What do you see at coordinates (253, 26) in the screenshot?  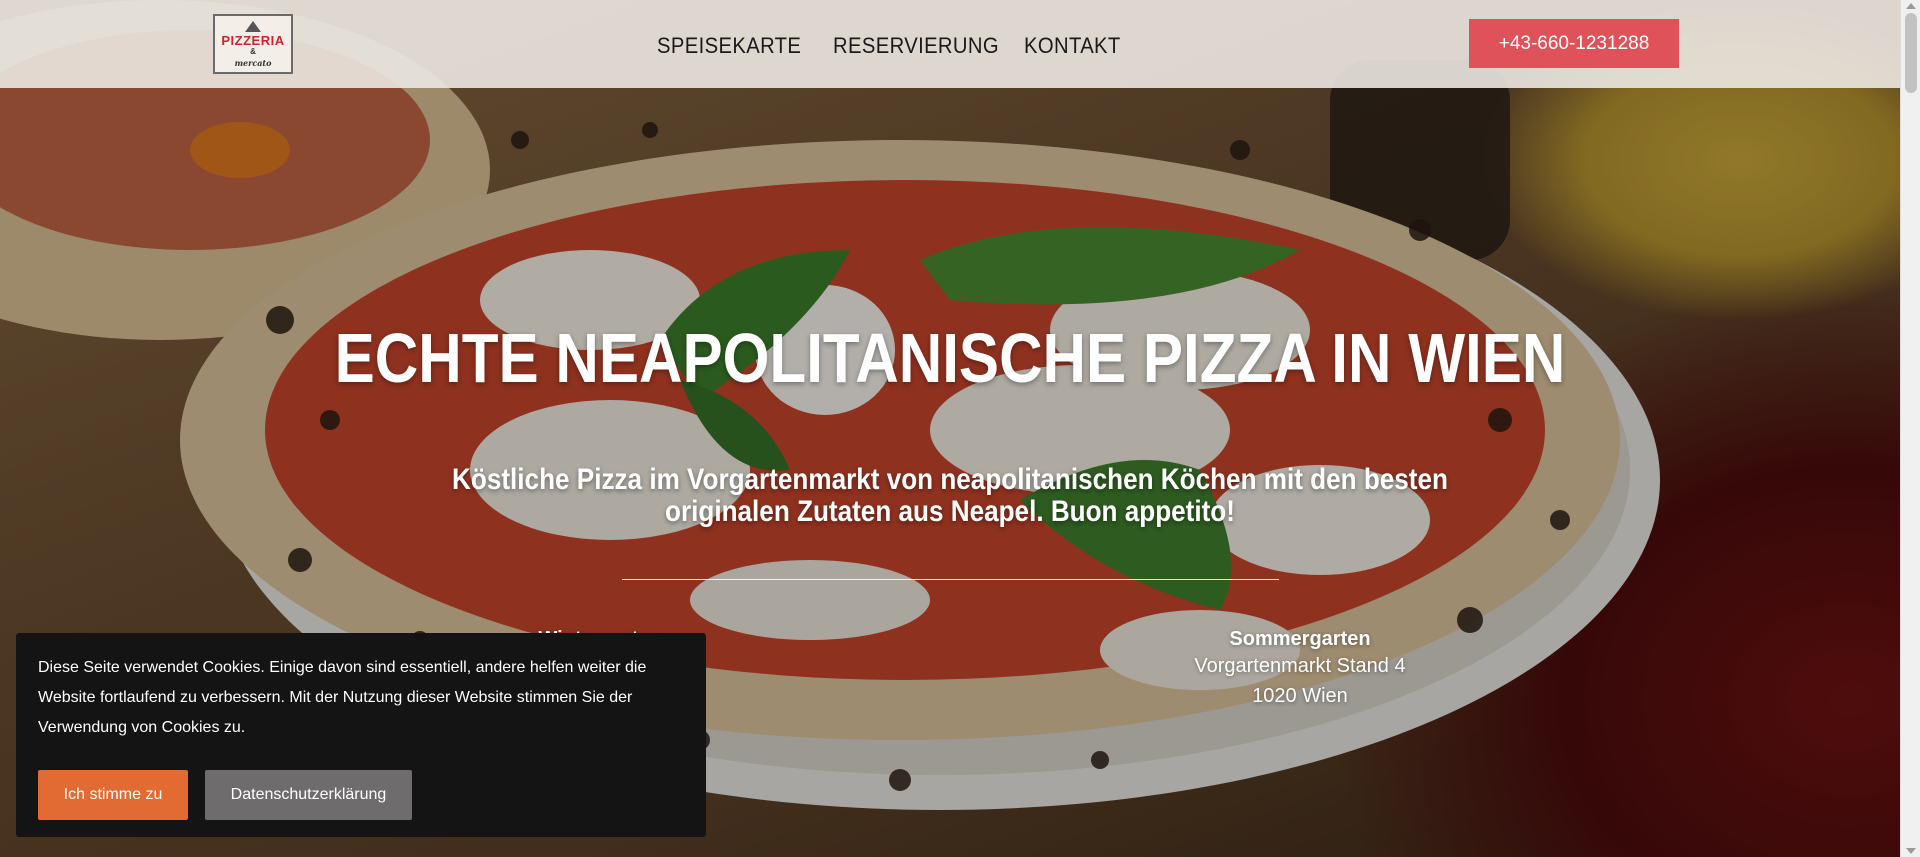 I see `chef-hat-icon` at bounding box center [253, 26].